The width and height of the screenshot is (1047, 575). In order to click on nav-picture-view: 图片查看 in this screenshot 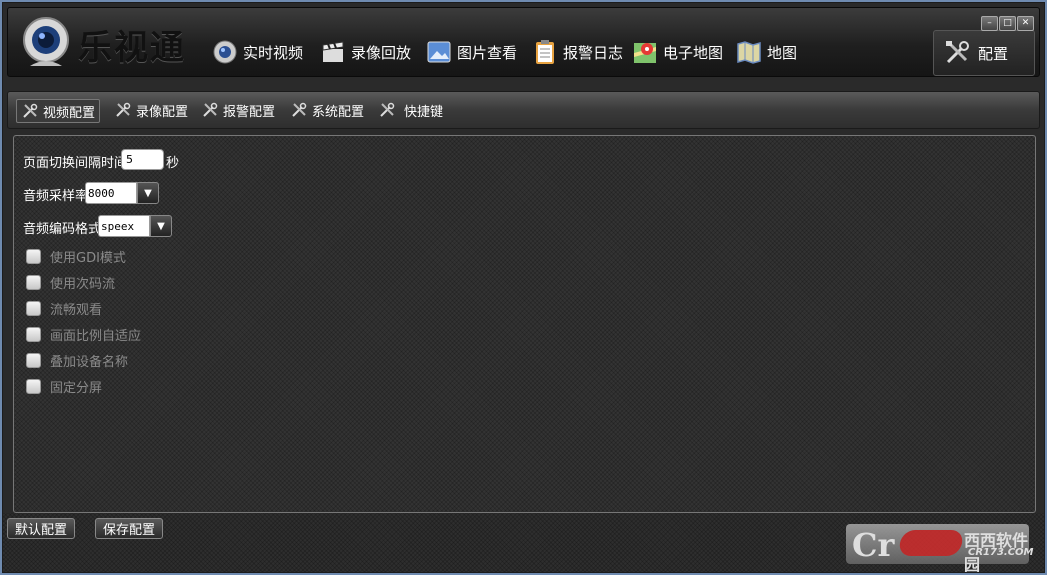, I will do `click(471, 52)`.